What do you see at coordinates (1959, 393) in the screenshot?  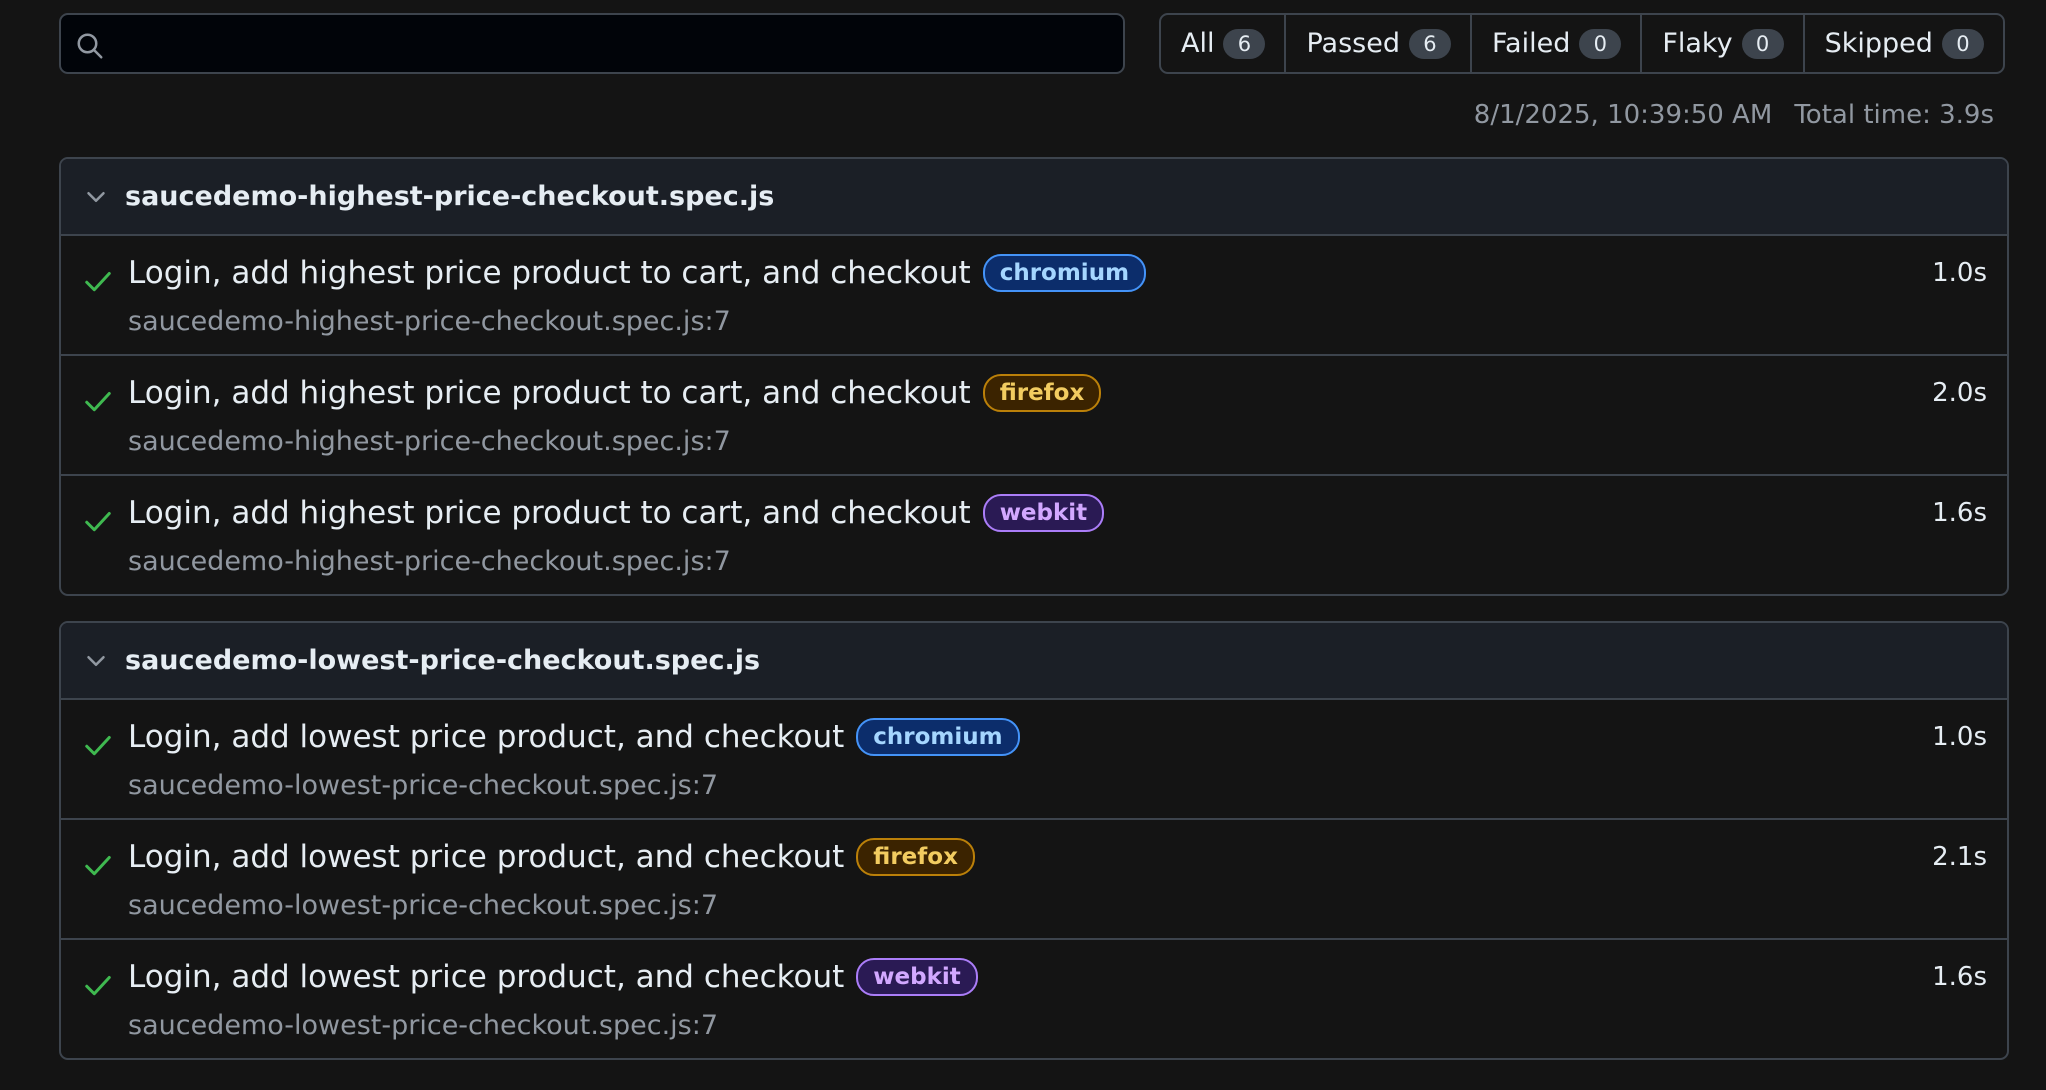 I see `test-duration: 2.0s` at bounding box center [1959, 393].